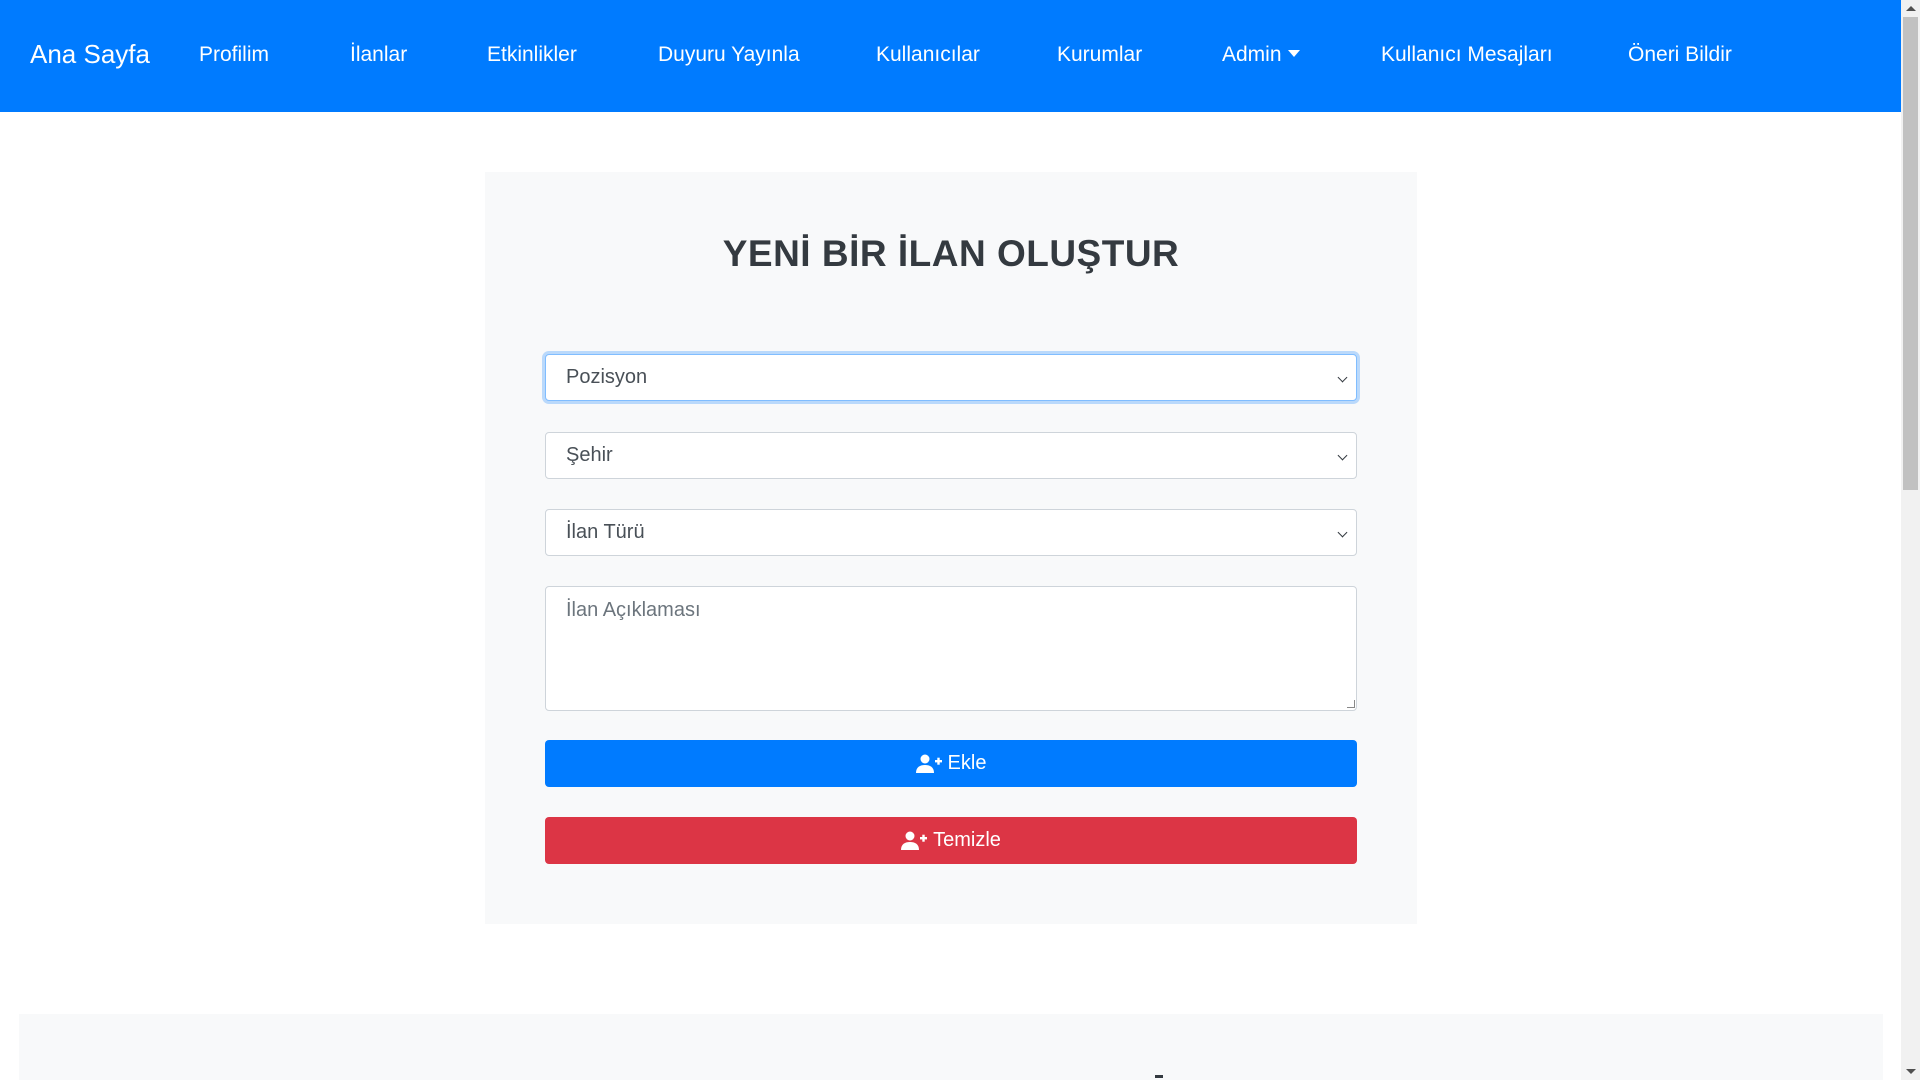 The height and width of the screenshot is (1080, 1920). Describe the element at coordinates (1159, 1076) in the screenshot. I see `lower-section-glyph` at that location.